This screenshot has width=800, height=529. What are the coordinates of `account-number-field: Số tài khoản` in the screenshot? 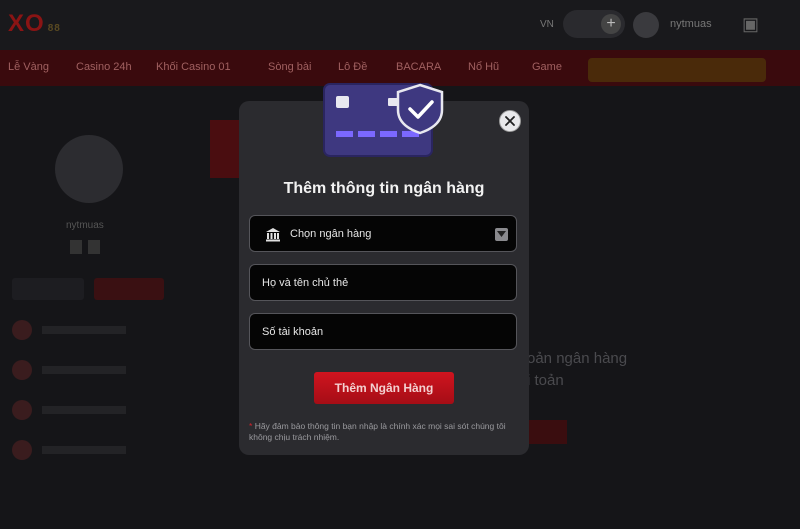 It's located at (383, 331).